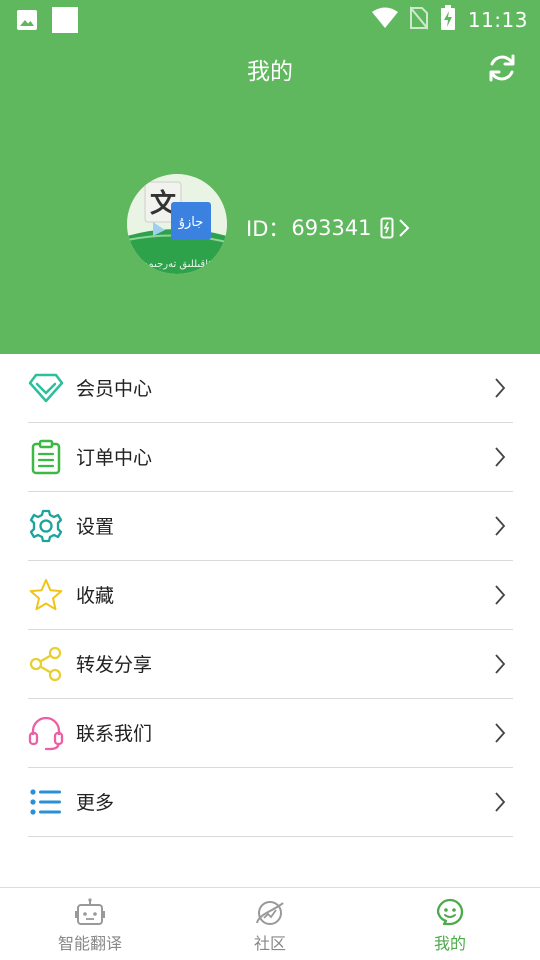  I want to click on battery-charging-icon, so click(448, 20).